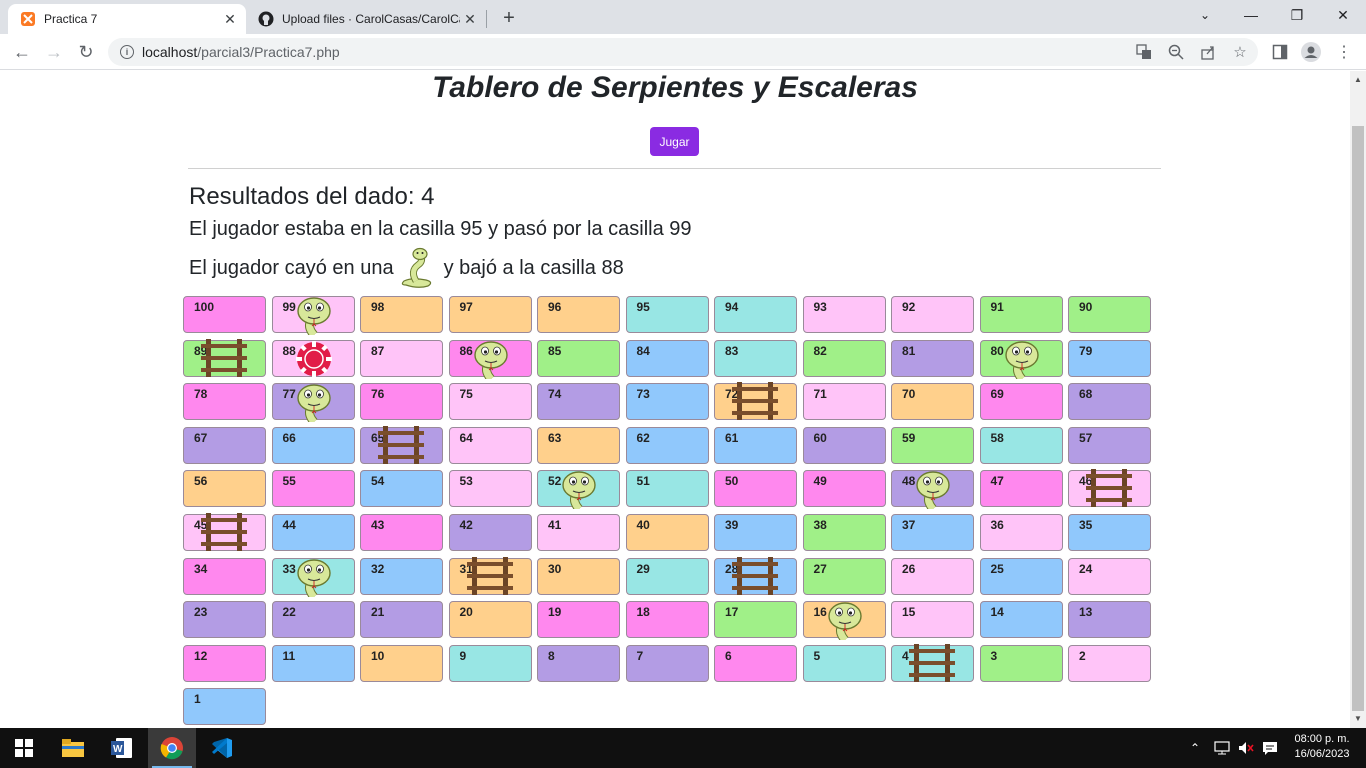 This screenshot has height=768, width=1366. I want to click on cell-number: 15, so click(909, 612).